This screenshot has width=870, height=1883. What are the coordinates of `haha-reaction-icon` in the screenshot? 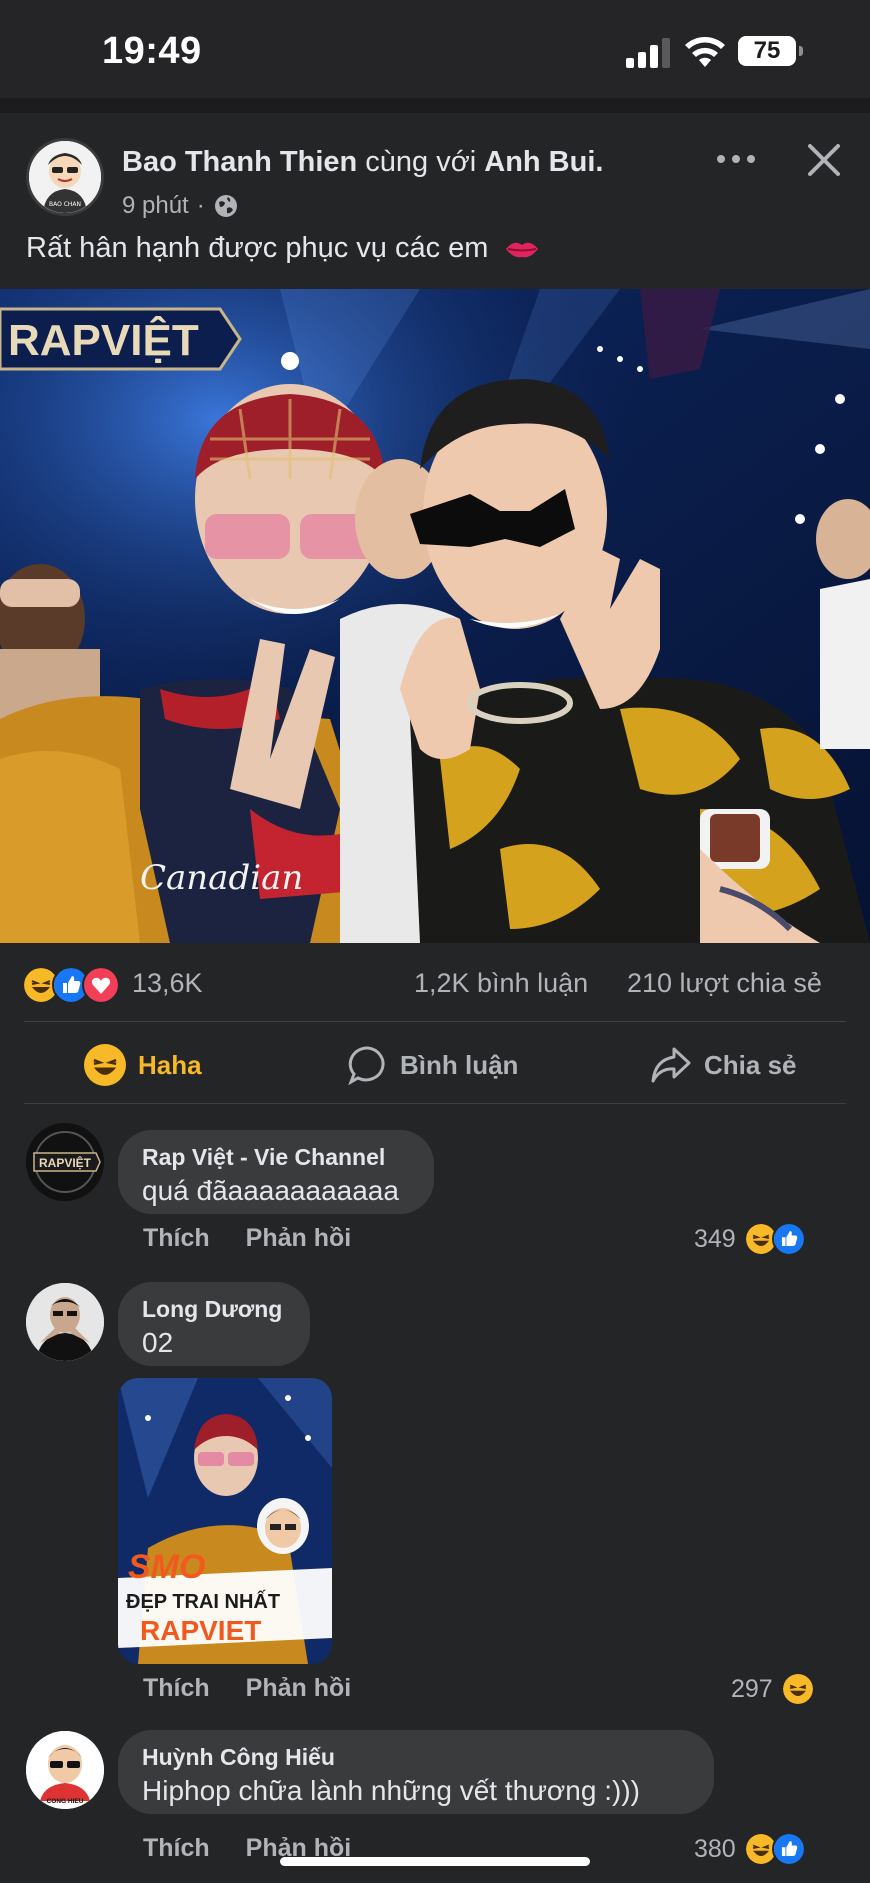 It's located at (797, 1689).